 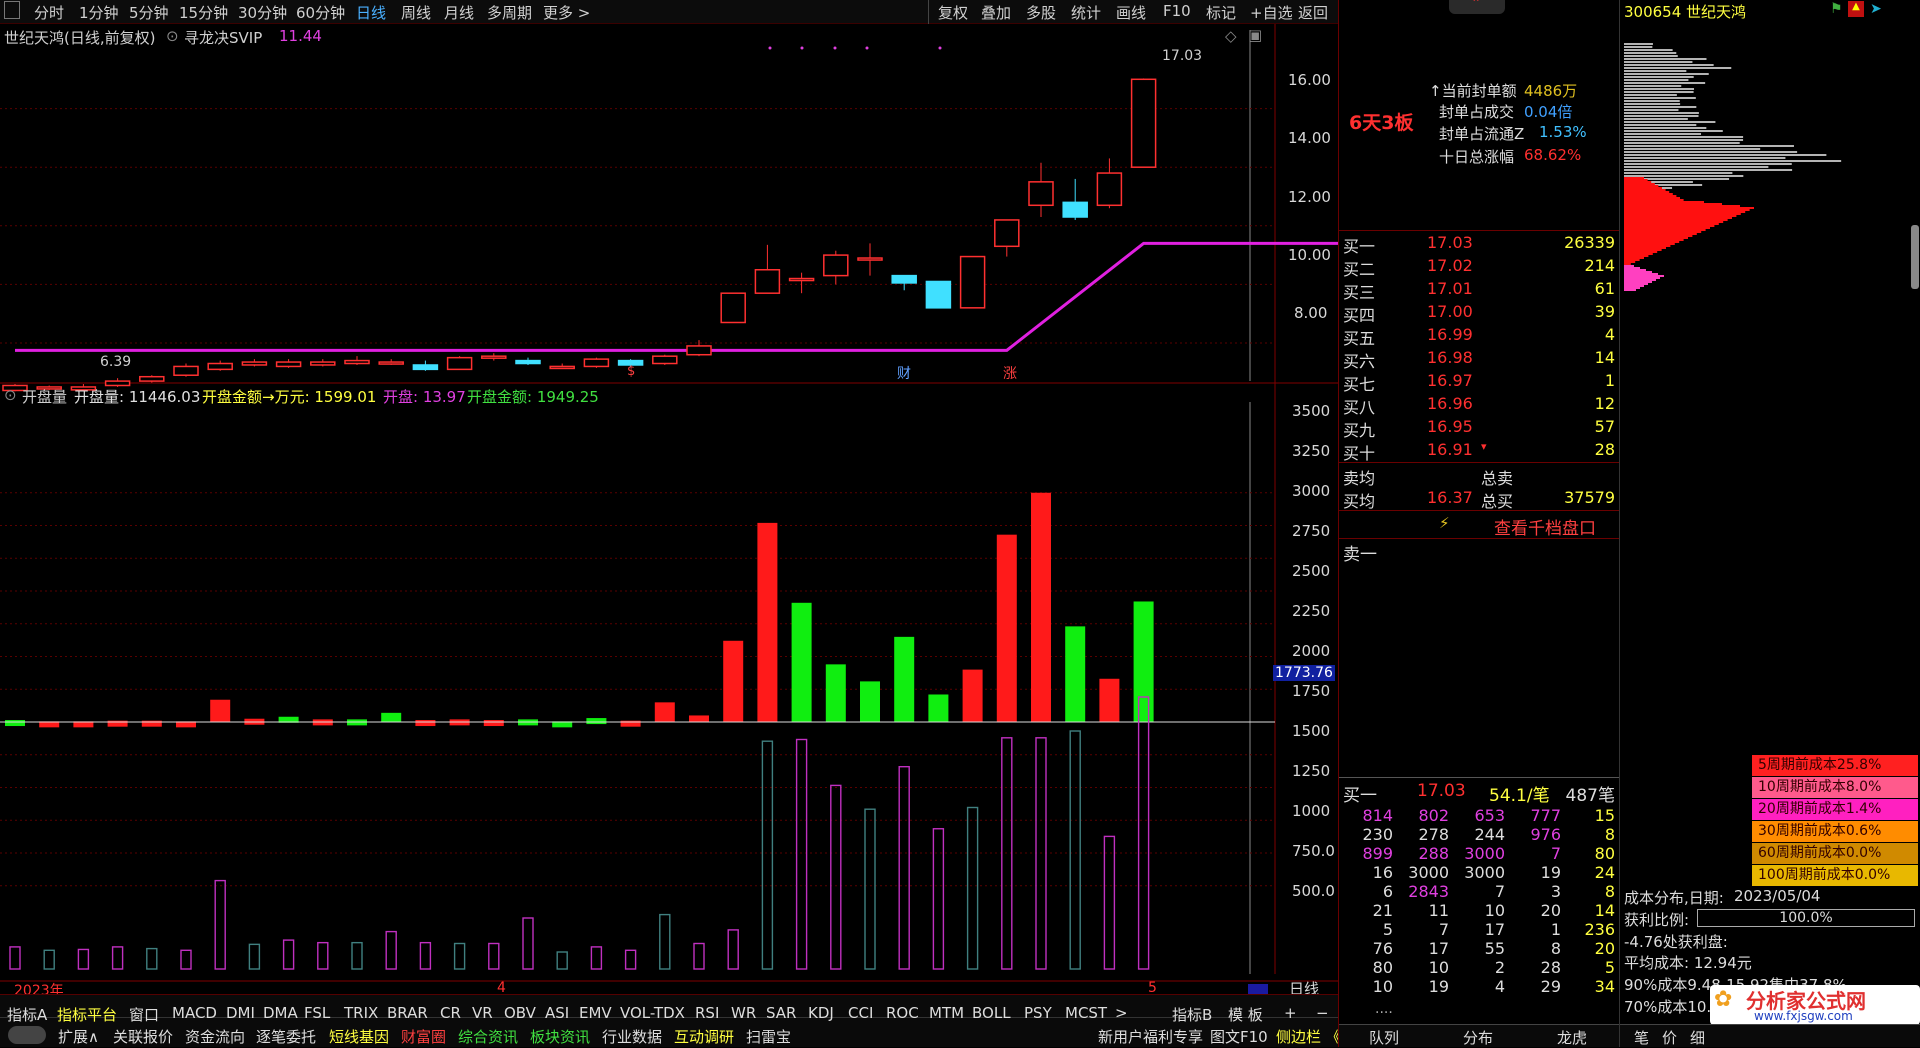 What do you see at coordinates (1308, 1036) in the screenshot?
I see `sidebar-toggle: 侧边栏 《` at bounding box center [1308, 1036].